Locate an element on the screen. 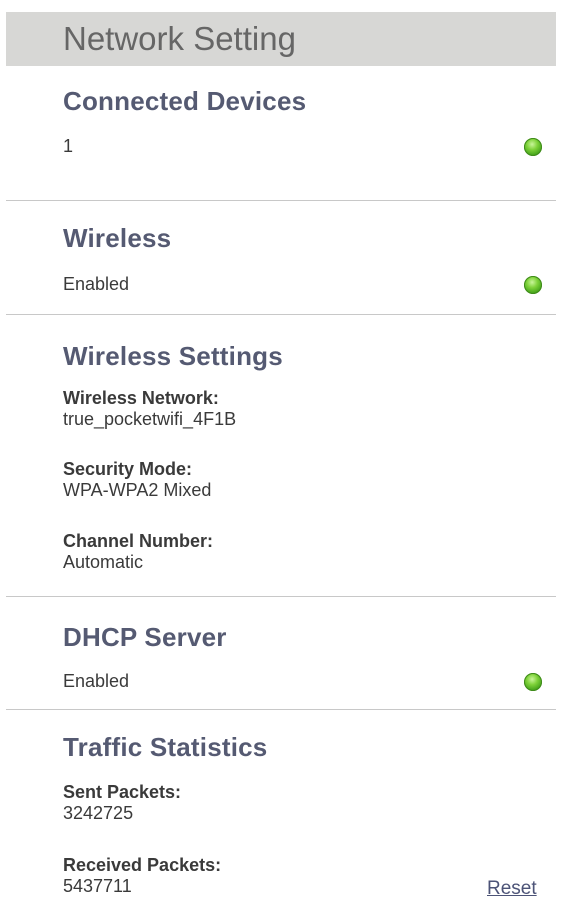 Image resolution: width=562 pixels, height=921 pixels. reset-link: Reset is located at coordinates (512, 889).